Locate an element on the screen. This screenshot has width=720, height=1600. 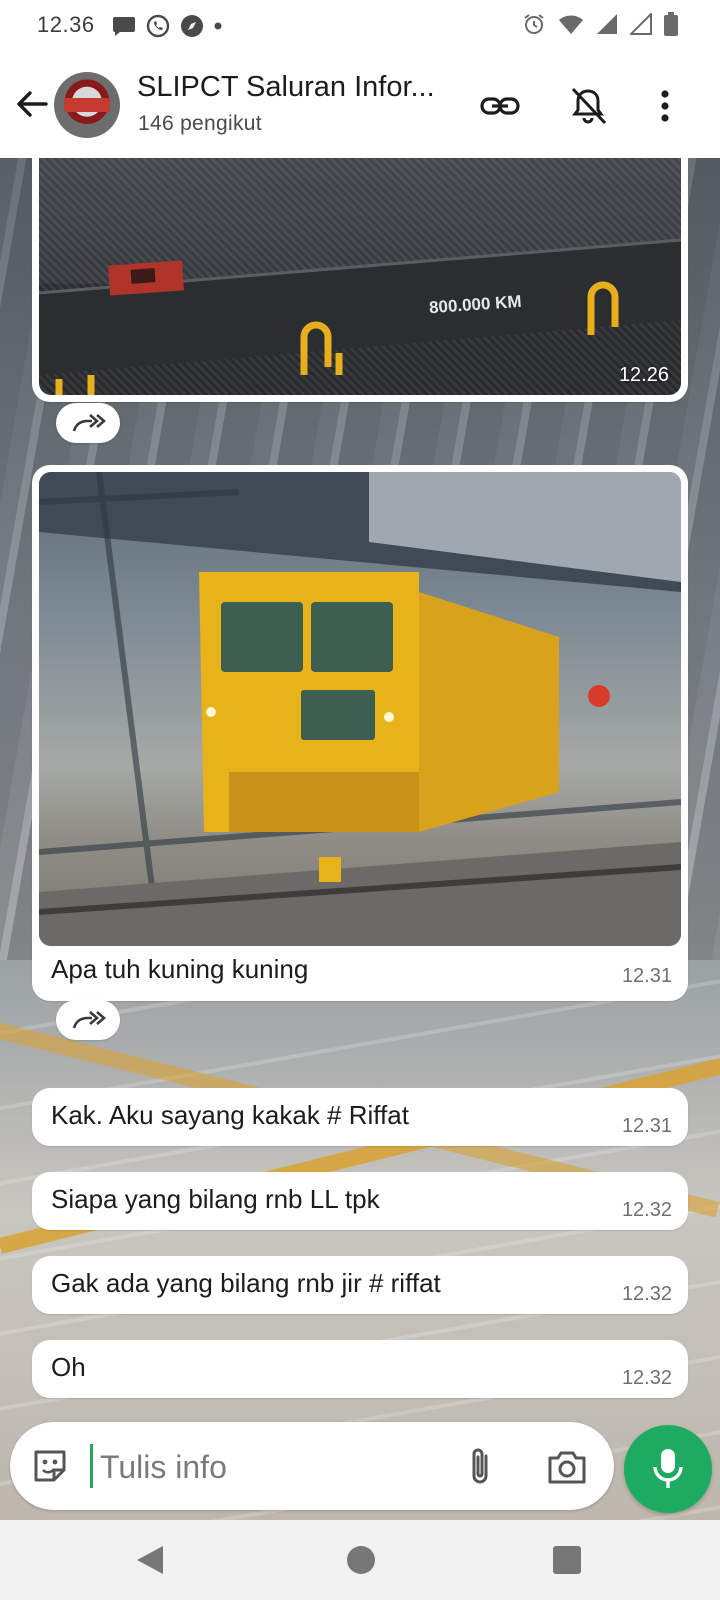
message-text: Gak ada yang bilang rnb jir # riffat is located at coordinates (246, 1283).